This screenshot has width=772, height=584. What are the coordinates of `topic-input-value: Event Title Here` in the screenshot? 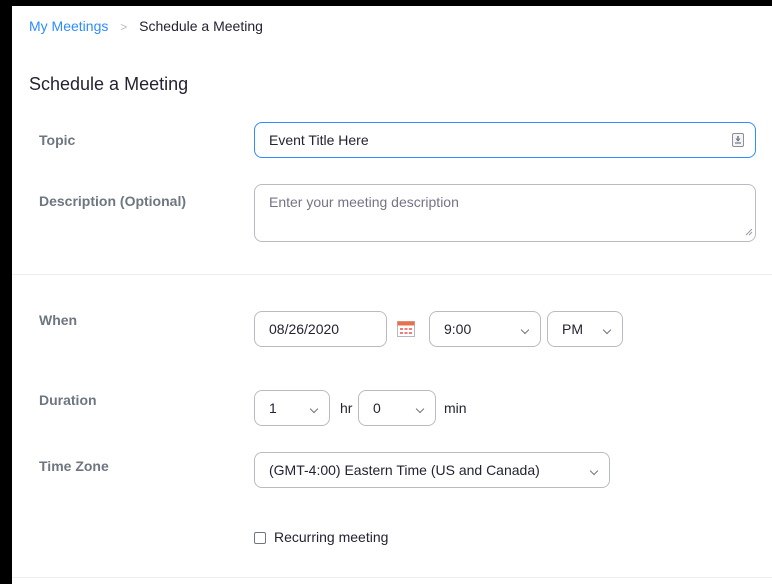 It's located at (319, 140).